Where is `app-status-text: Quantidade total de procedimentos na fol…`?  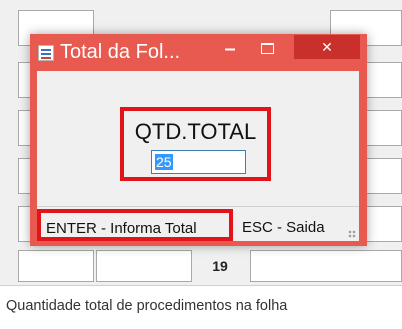 app-status-text: Quantidade total de procedimentos na fol… is located at coordinates (147, 306).